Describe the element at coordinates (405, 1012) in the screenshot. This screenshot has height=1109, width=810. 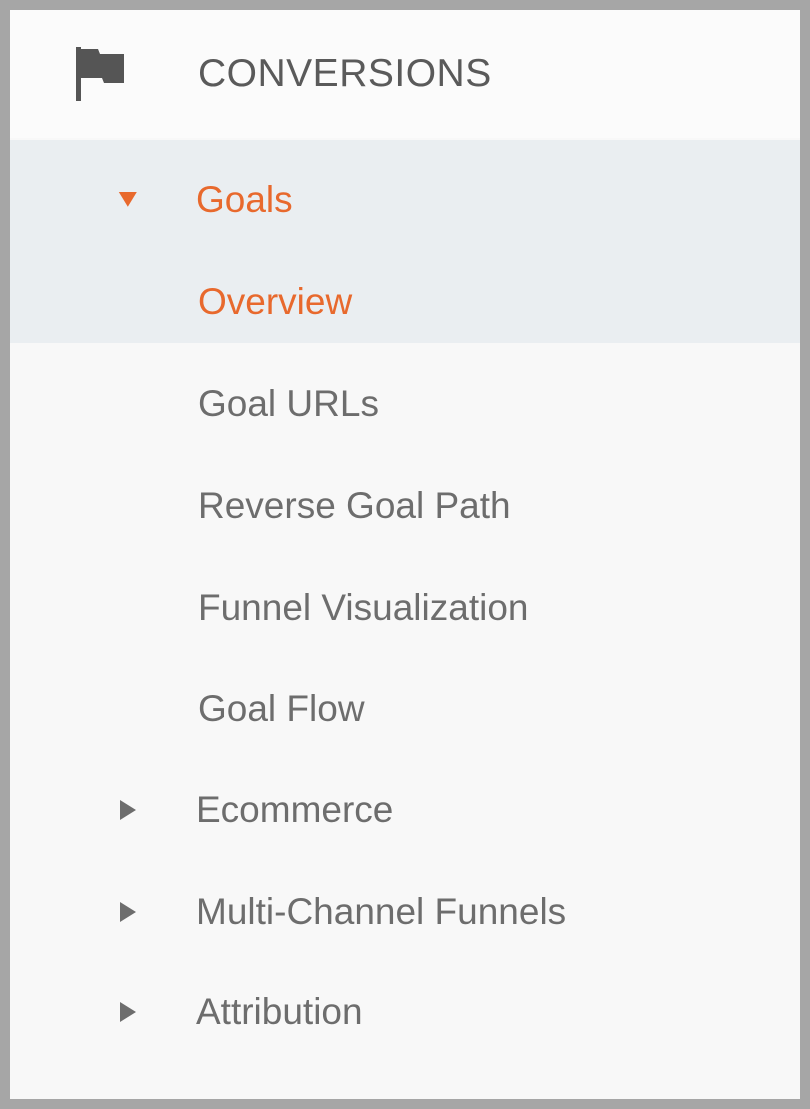
I see `nav-item-attribution: Attribution` at that location.